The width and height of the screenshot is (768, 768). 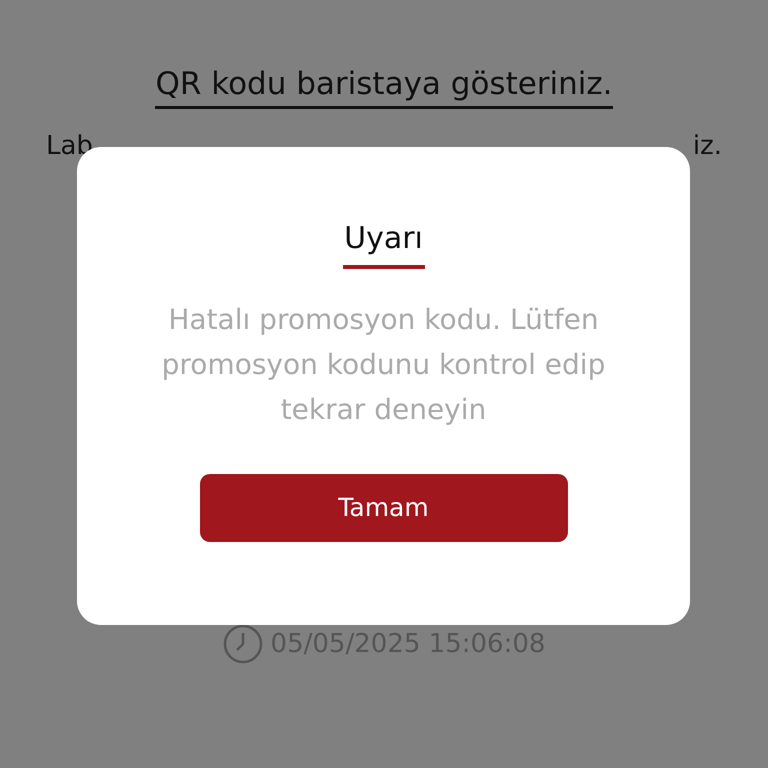 What do you see at coordinates (242, 644) in the screenshot?
I see `clock-icon` at bounding box center [242, 644].